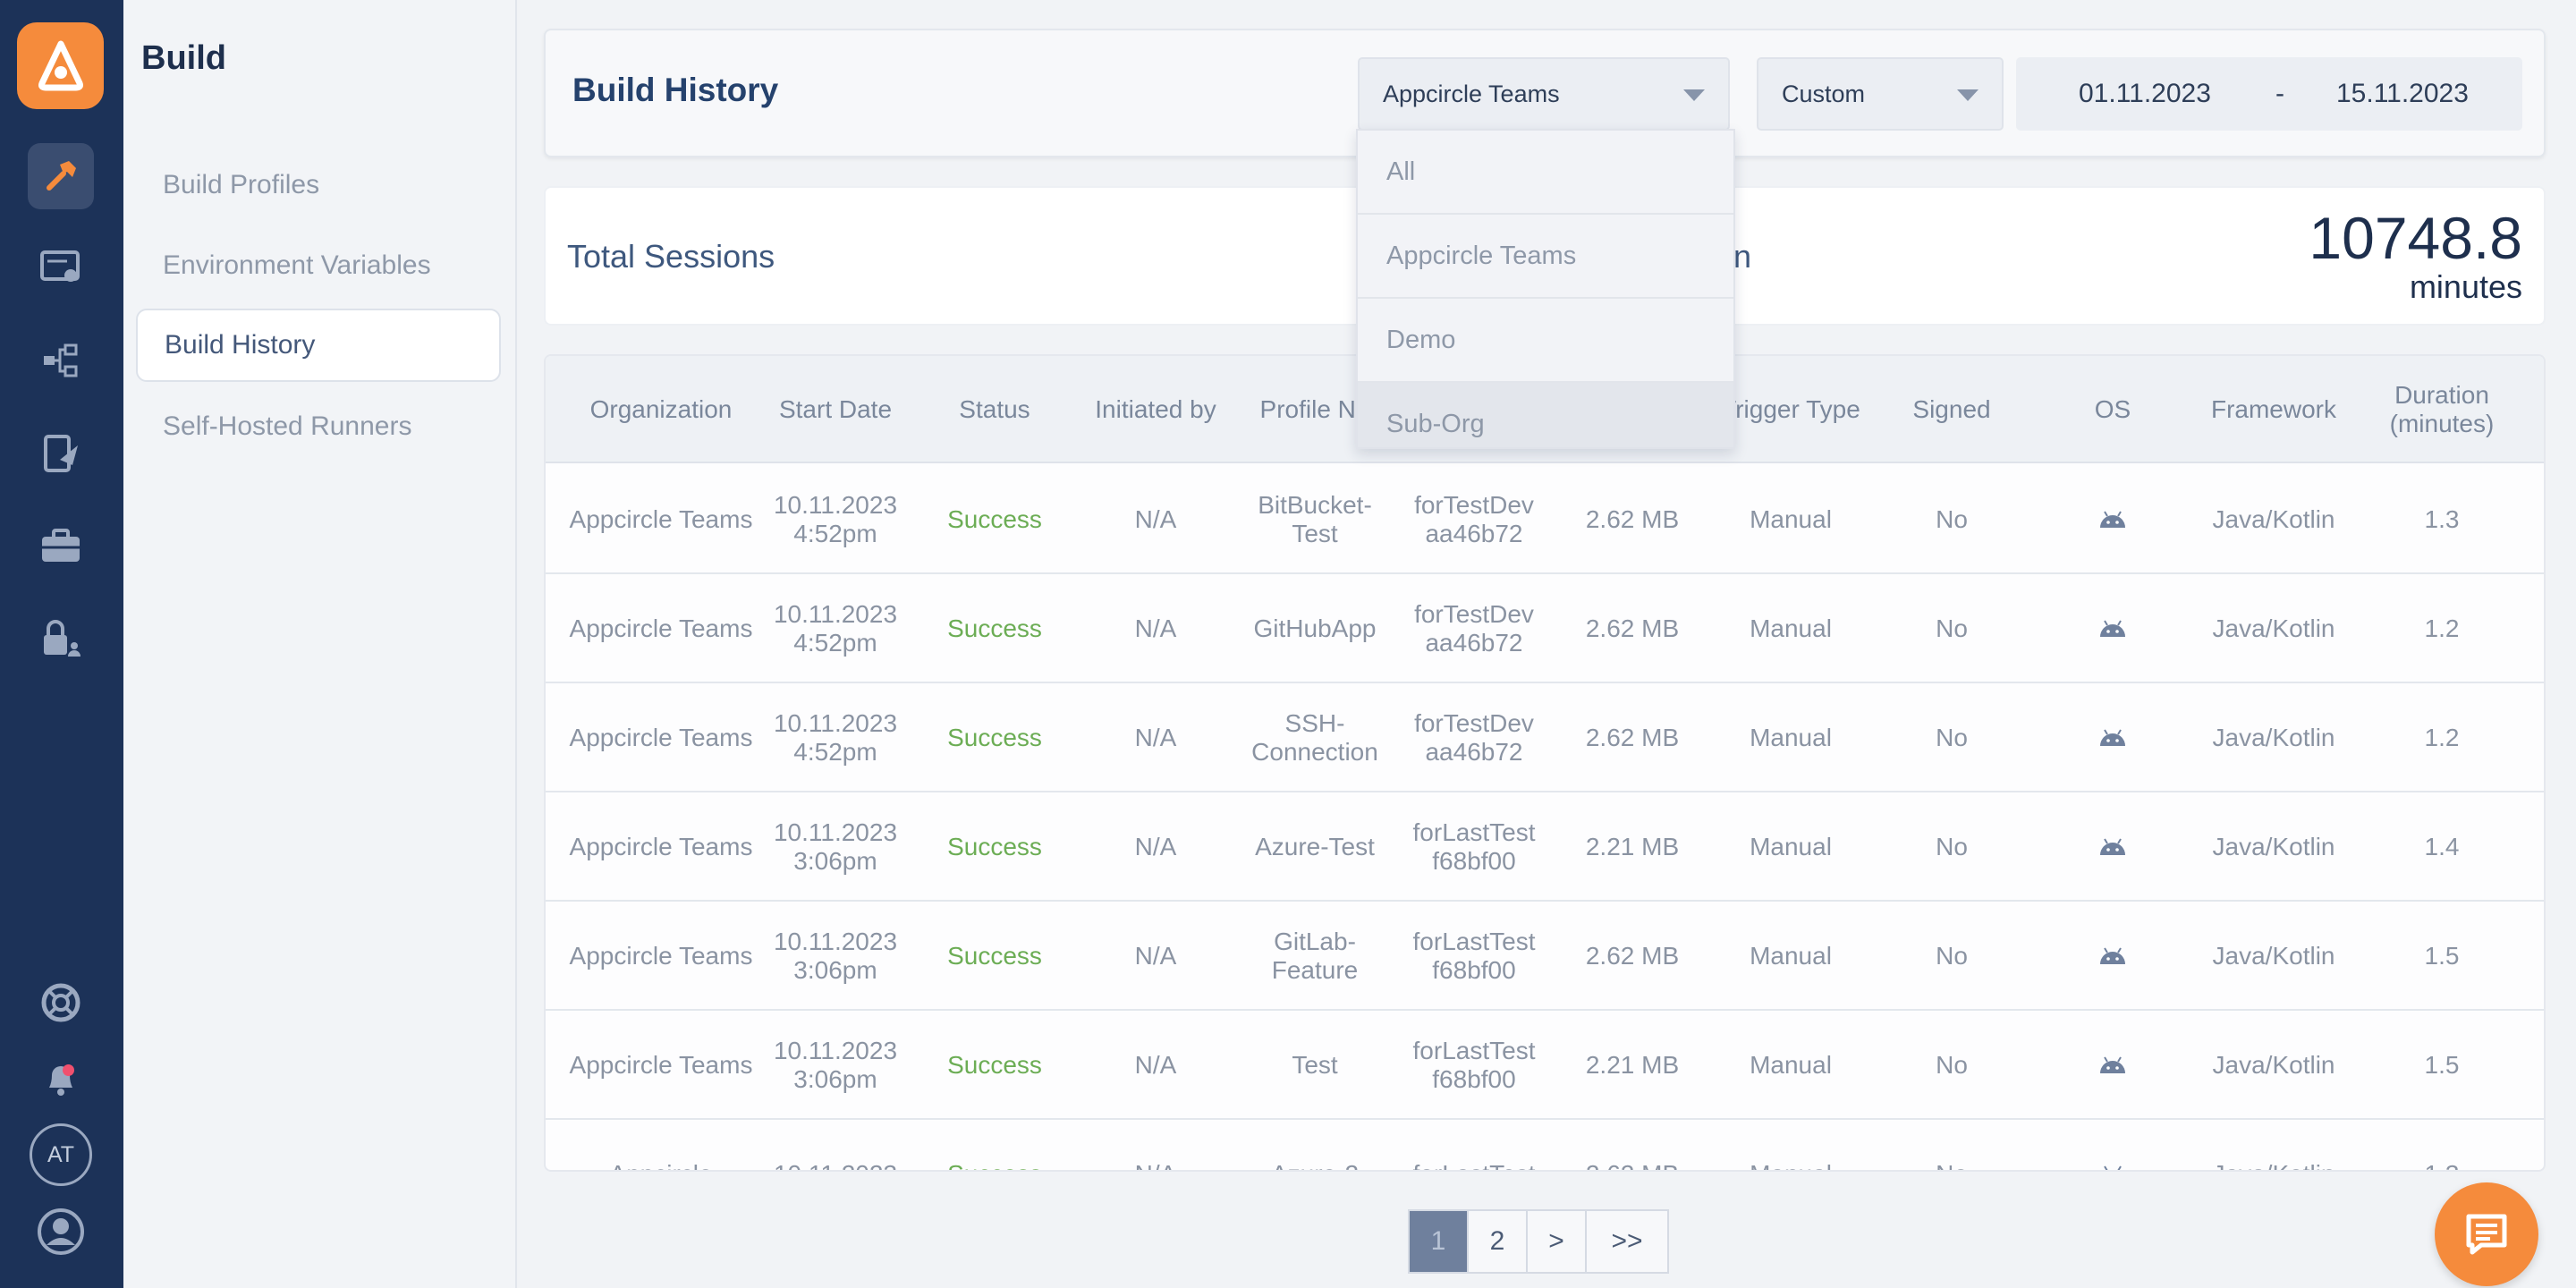 This screenshot has width=2576, height=1288. I want to click on dropdown-option-demo: Demo, so click(1545, 341).